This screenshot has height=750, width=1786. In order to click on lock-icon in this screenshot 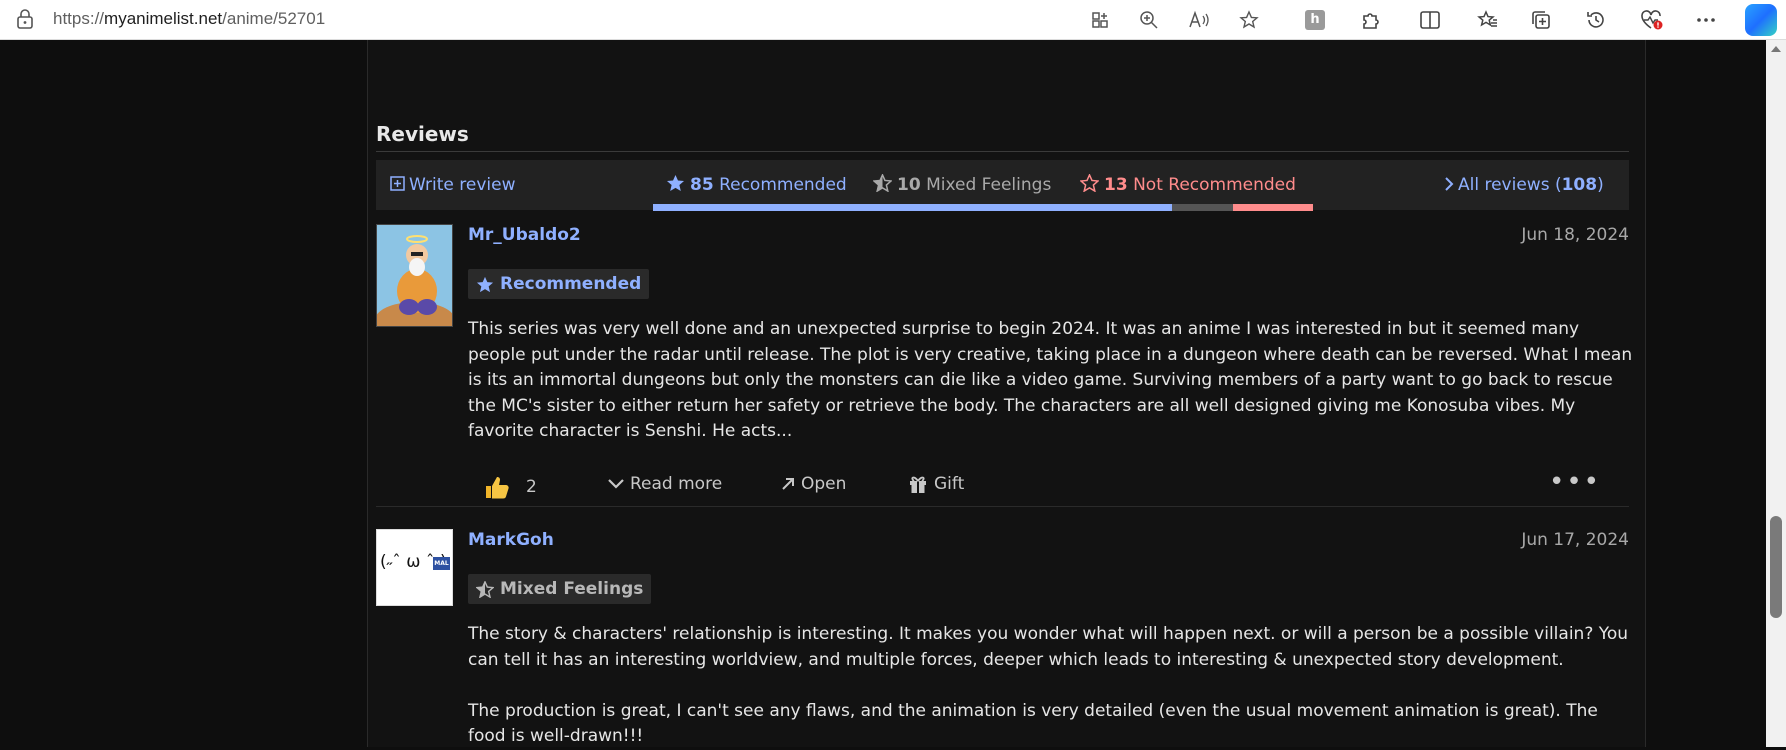, I will do `click(25, 19)`.